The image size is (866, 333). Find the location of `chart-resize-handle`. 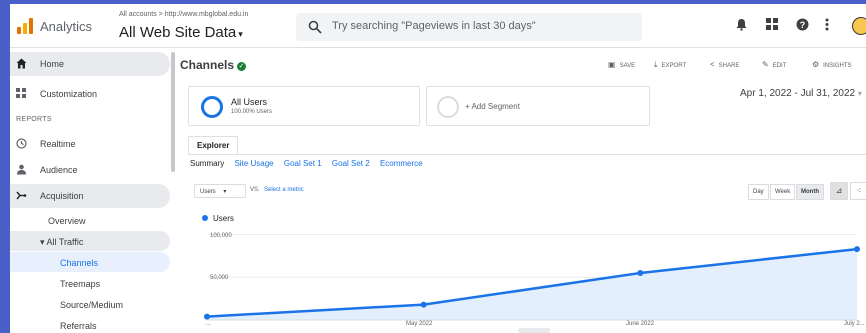

chart-resize-handle is located at coordinates (534, 330).